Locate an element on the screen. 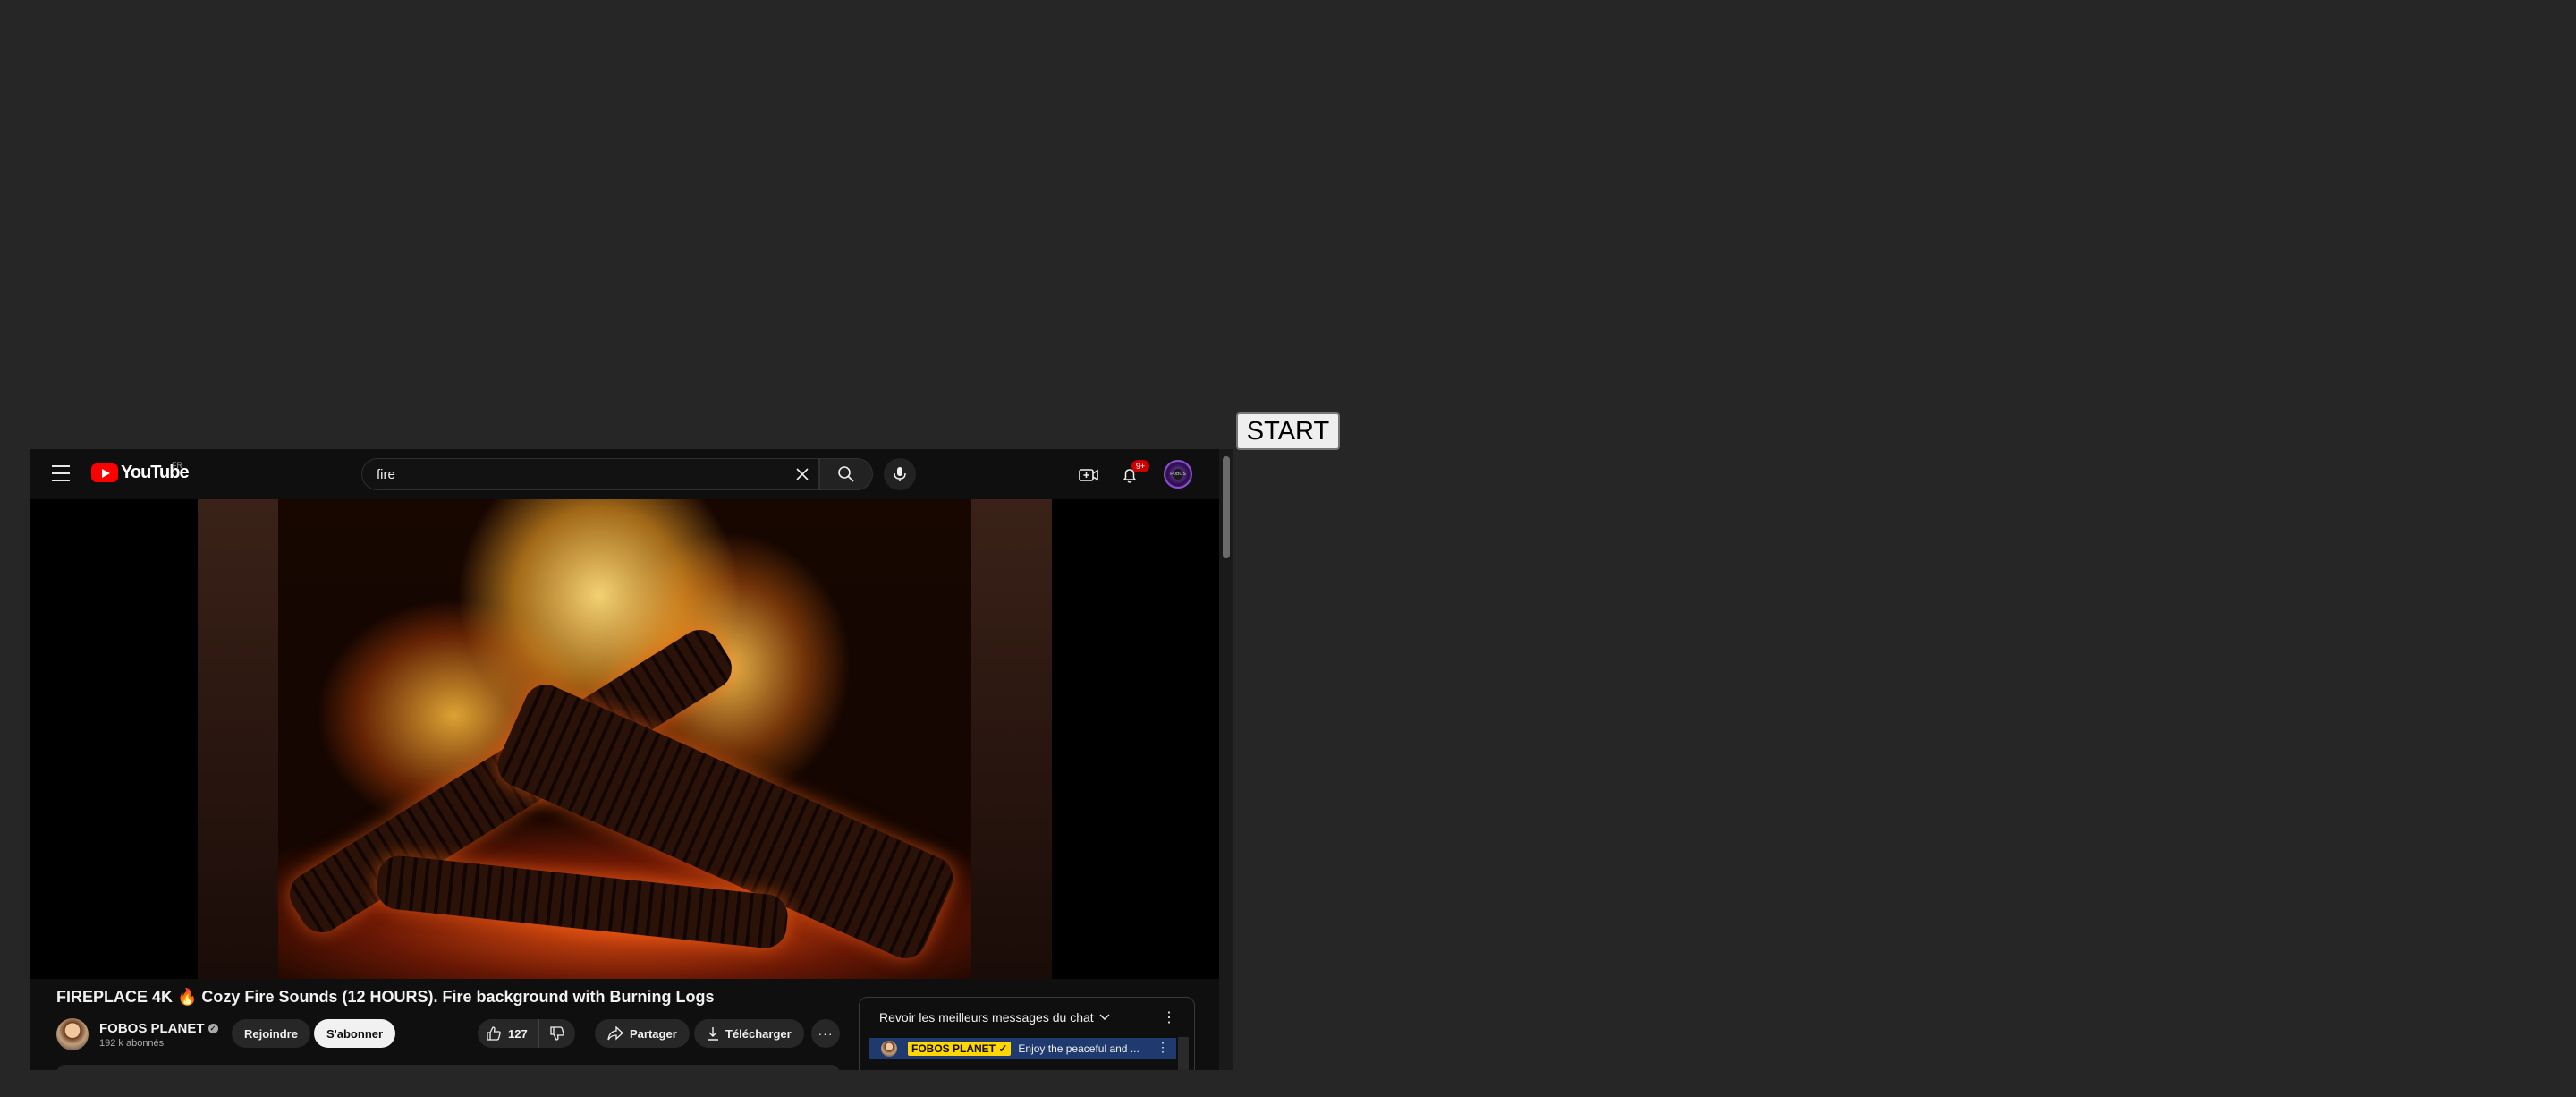 The image size is (2576, 1097). search-button is located at coordinates (846, 474).